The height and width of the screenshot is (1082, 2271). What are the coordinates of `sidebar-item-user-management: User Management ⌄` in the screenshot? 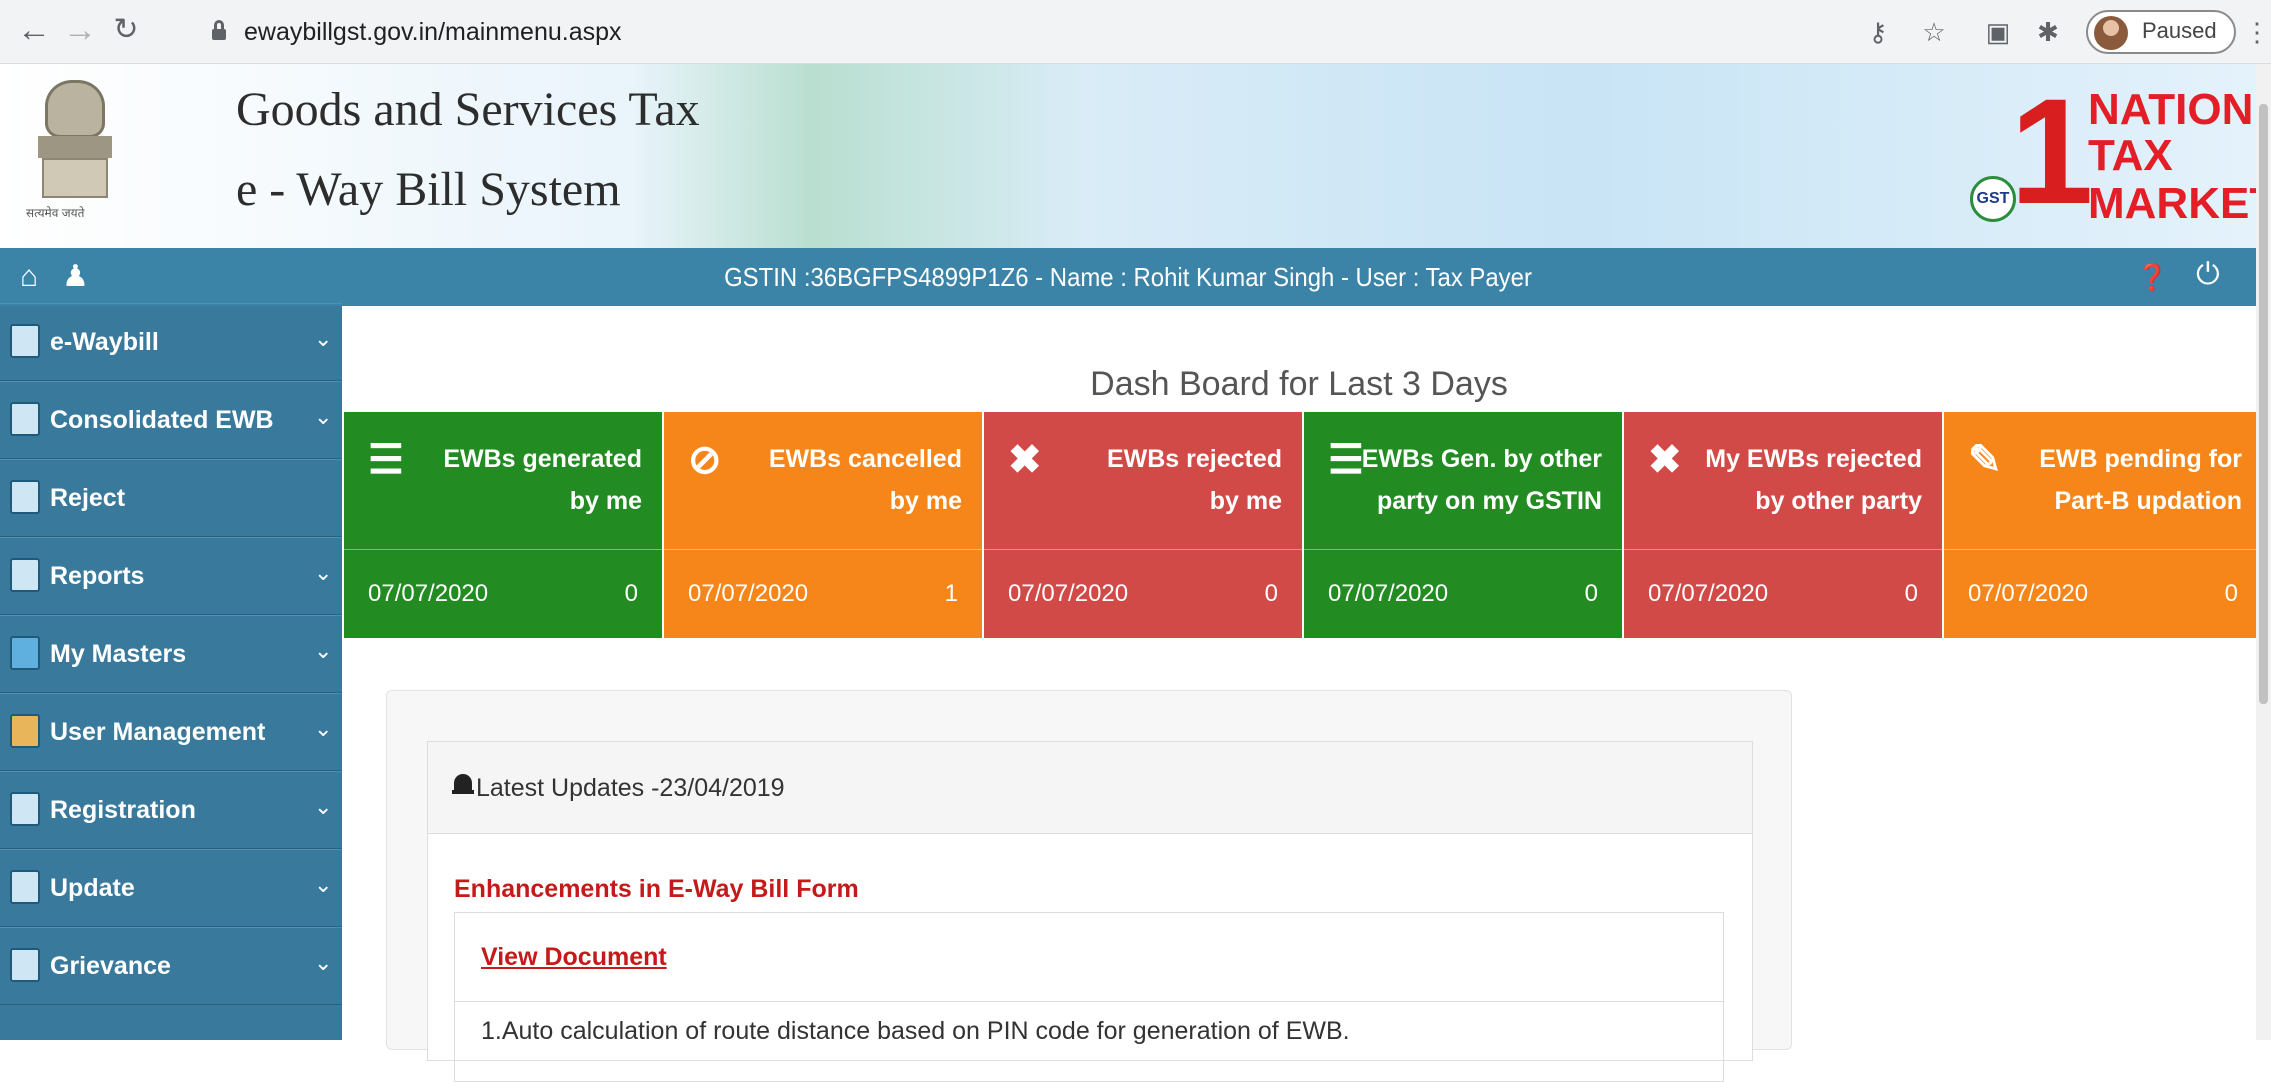 It's located at (171, 732).